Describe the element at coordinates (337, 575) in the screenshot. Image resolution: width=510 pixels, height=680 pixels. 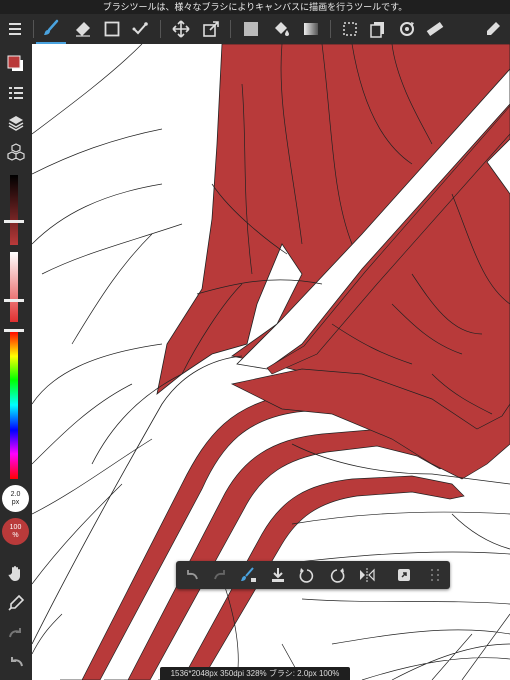
I see `rotate-right-icon` at that location.